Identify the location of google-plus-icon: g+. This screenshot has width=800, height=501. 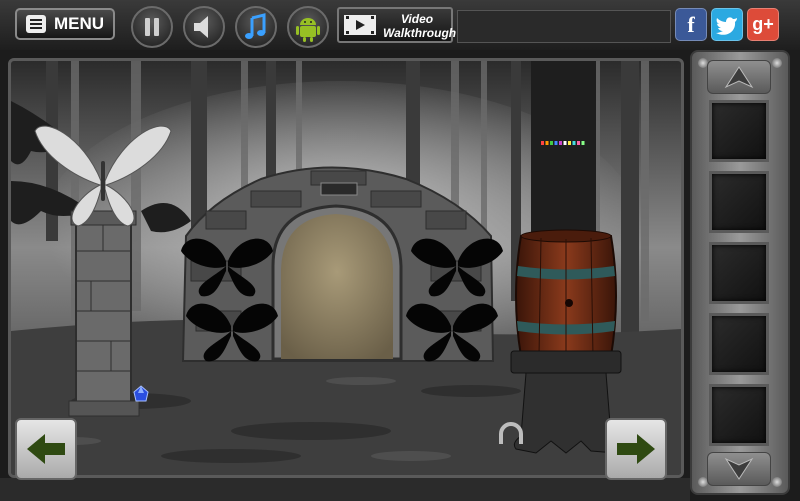
(763, 24).